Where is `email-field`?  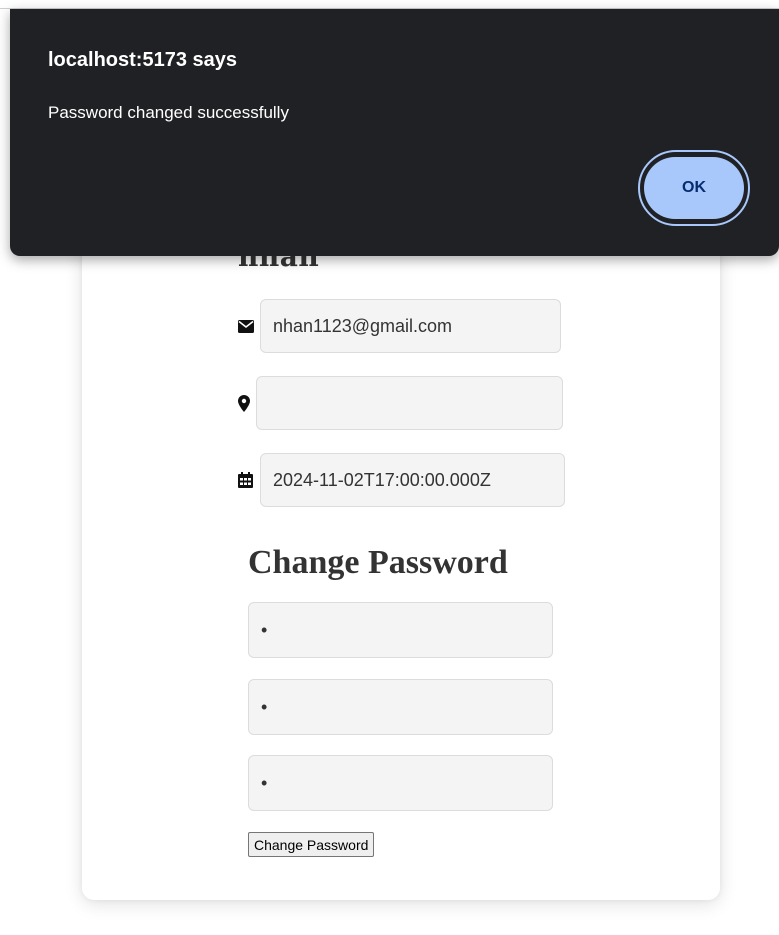 email-field is located at coordinates (410, 326).